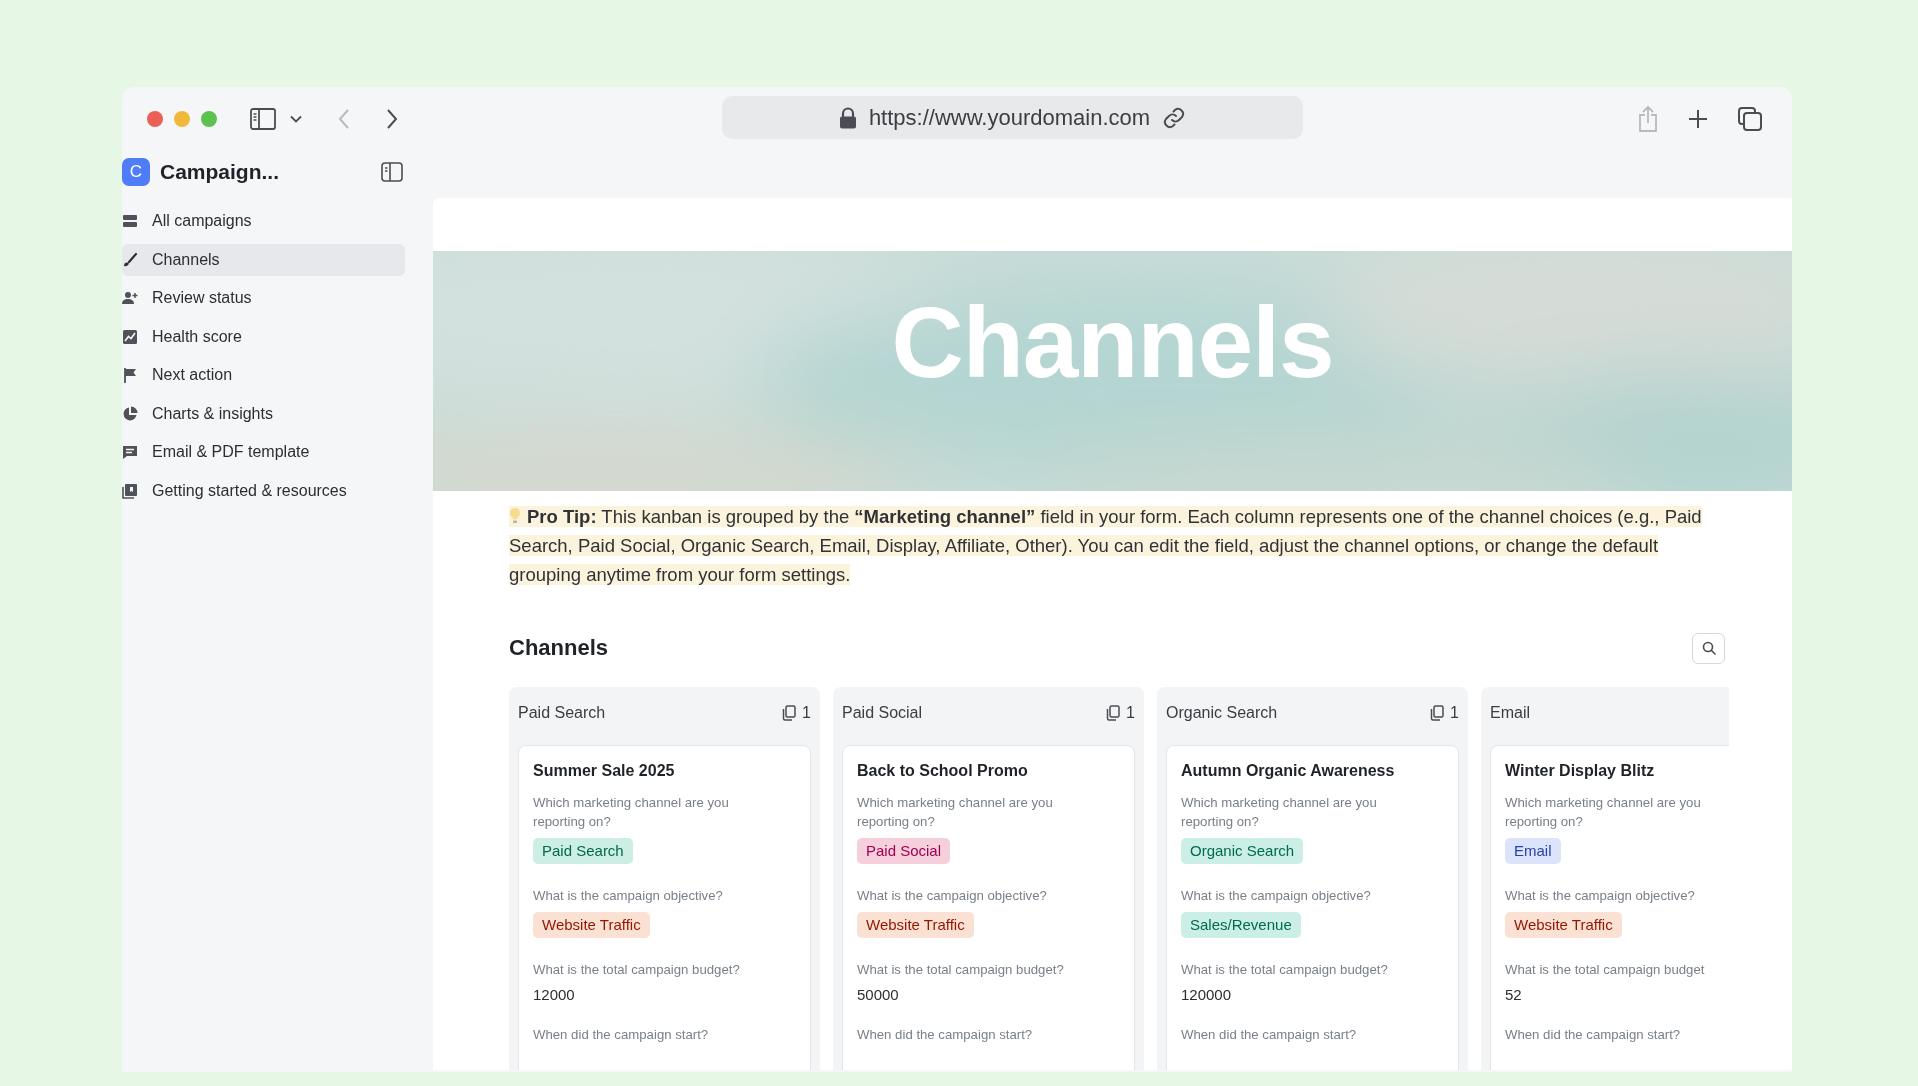  I want to click on column-title: Email, so click(1510, 713).